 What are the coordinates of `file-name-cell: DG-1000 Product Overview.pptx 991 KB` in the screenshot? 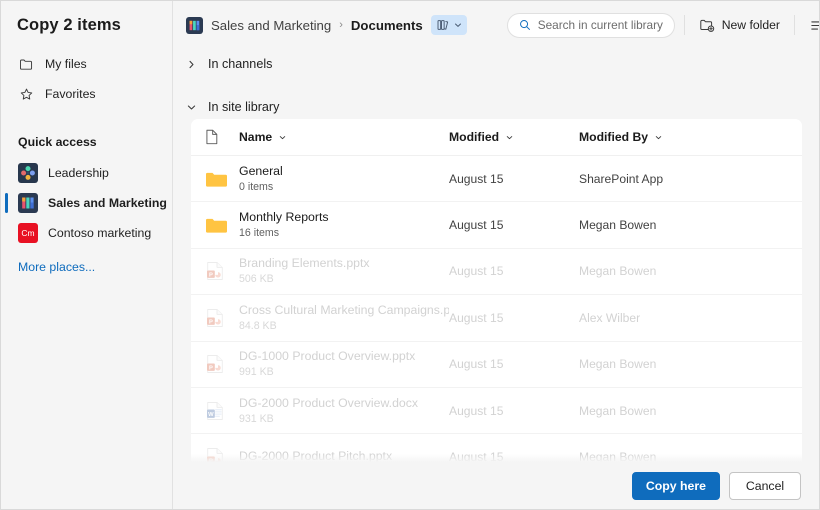 It's located at (344, 364).